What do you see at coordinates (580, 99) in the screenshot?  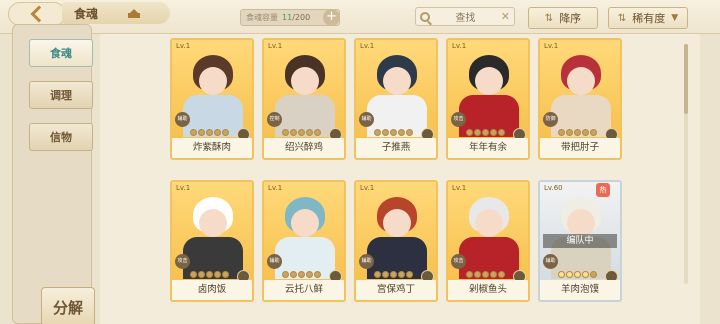 I see `character-card: Lv.1 防御 带把肘子` at bounding box center [580, 99].